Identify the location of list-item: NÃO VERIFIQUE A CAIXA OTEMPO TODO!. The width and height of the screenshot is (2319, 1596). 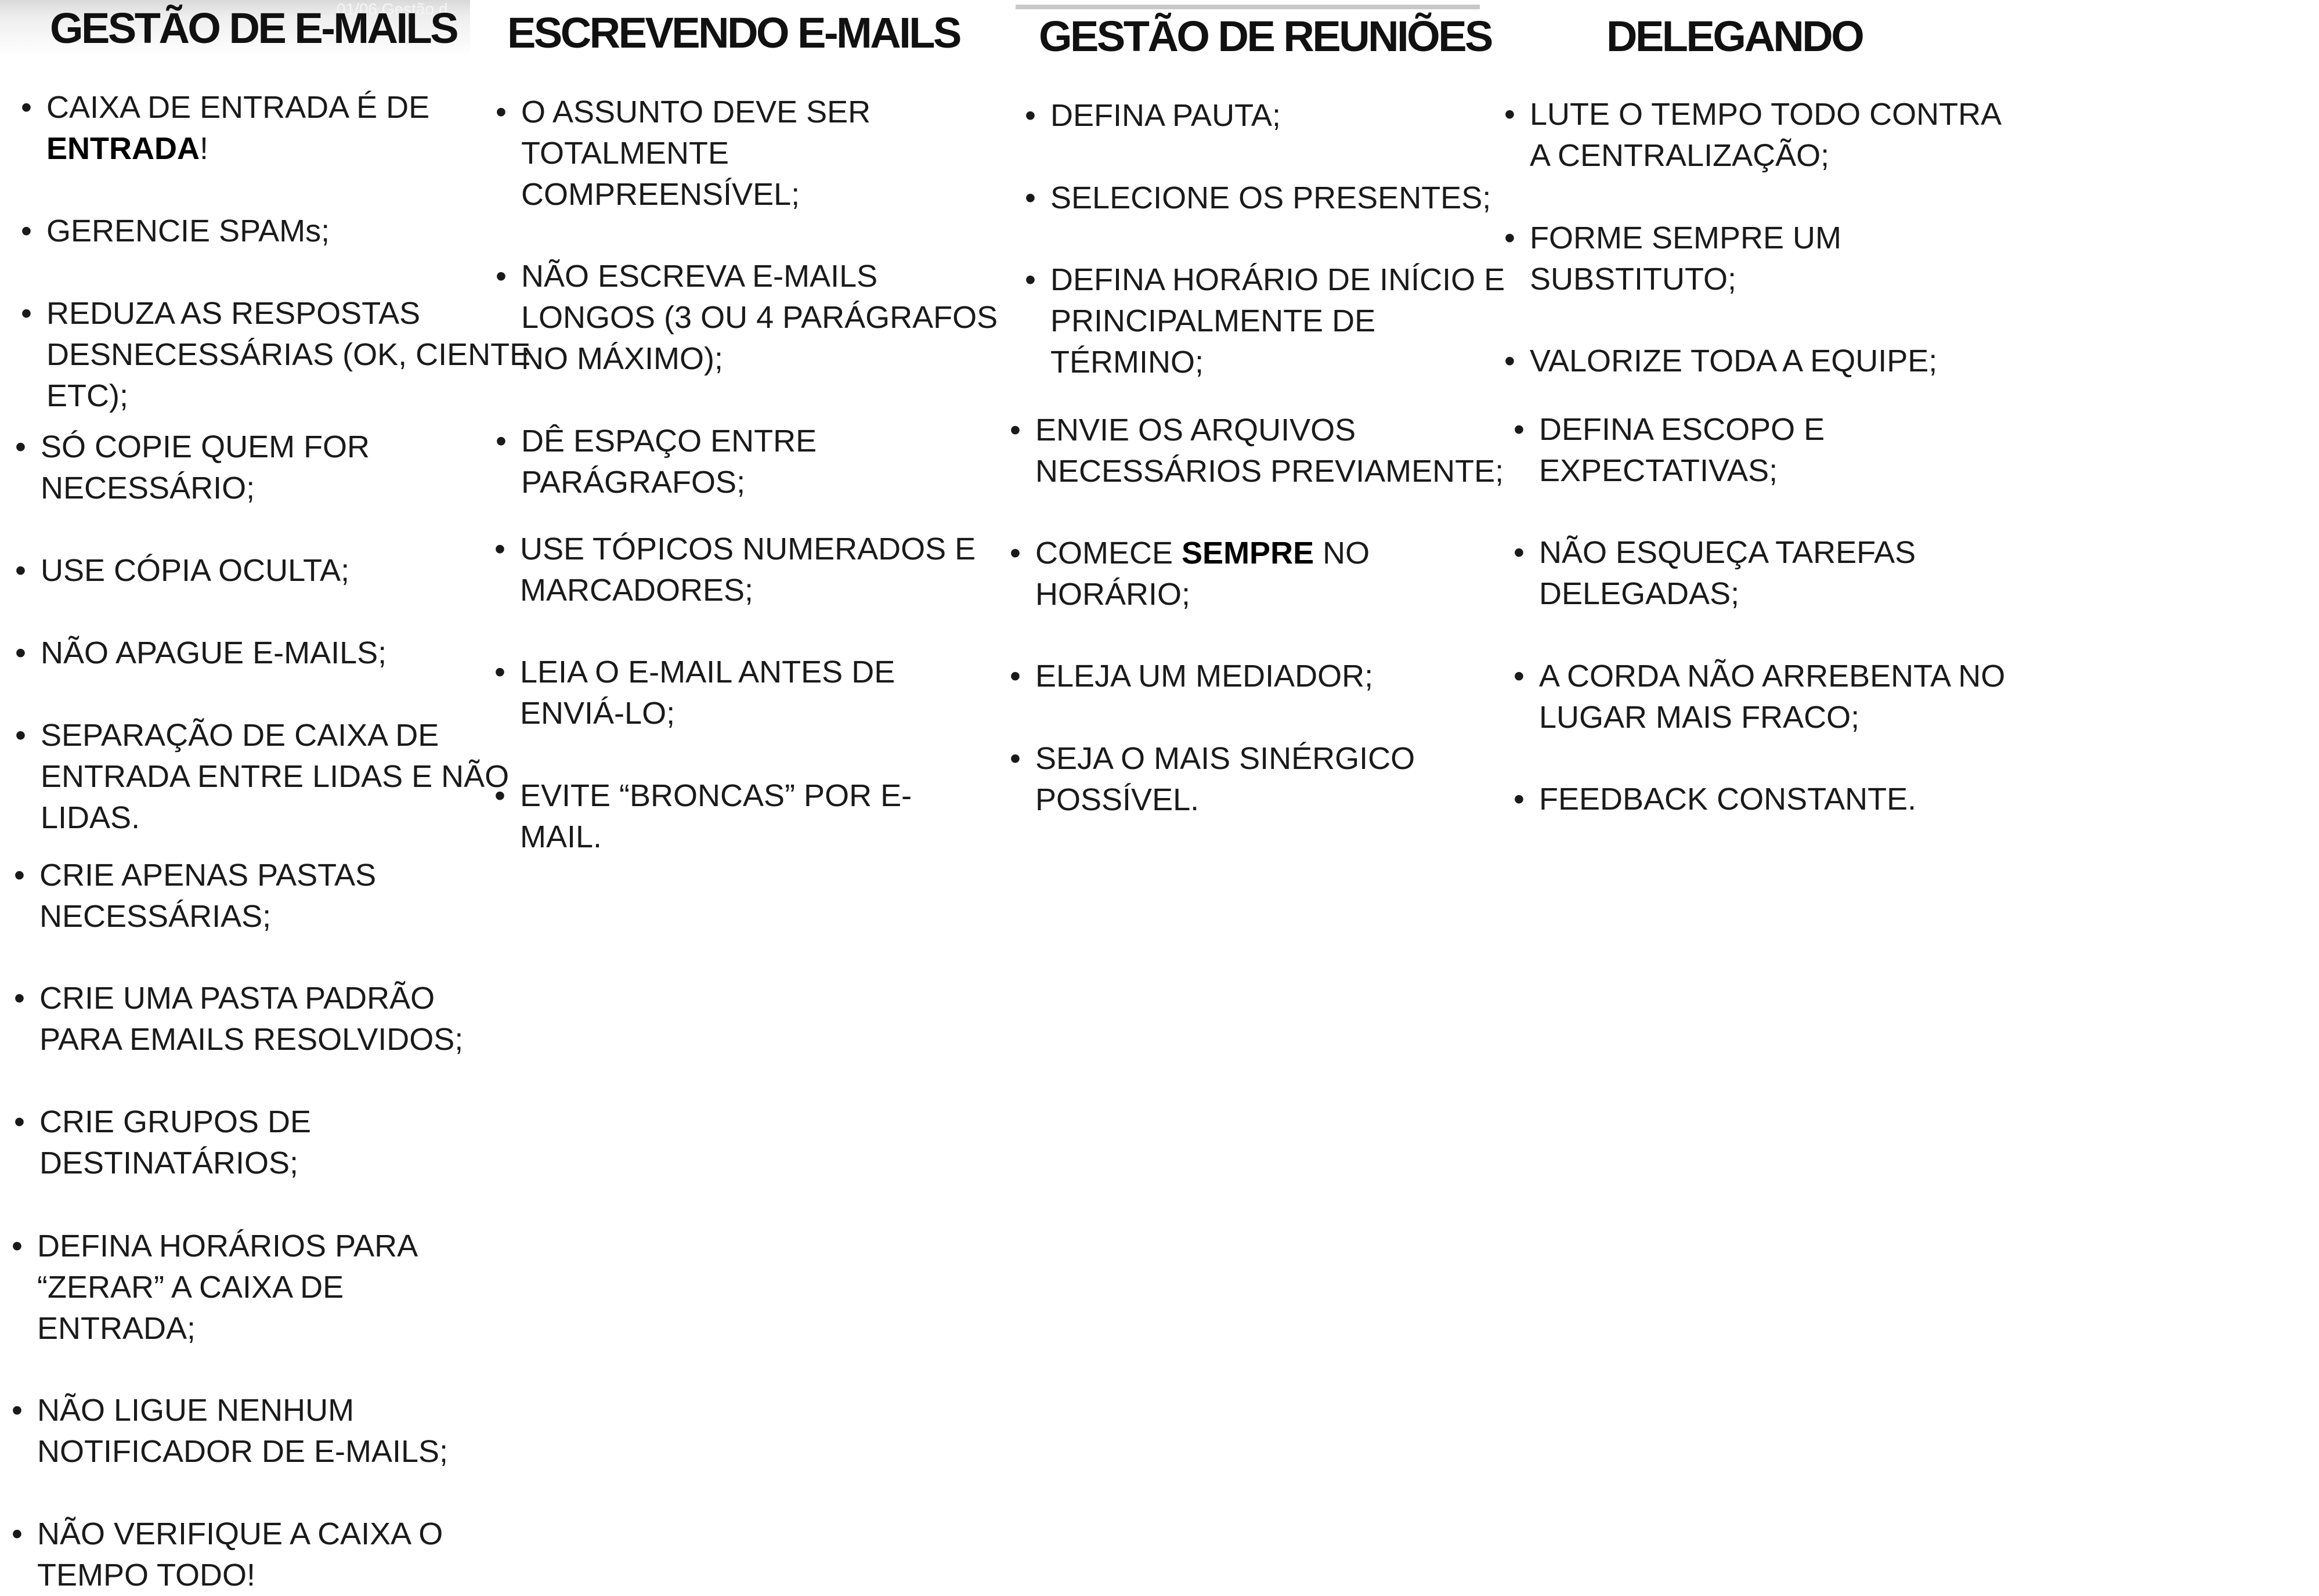
(227, 1555).